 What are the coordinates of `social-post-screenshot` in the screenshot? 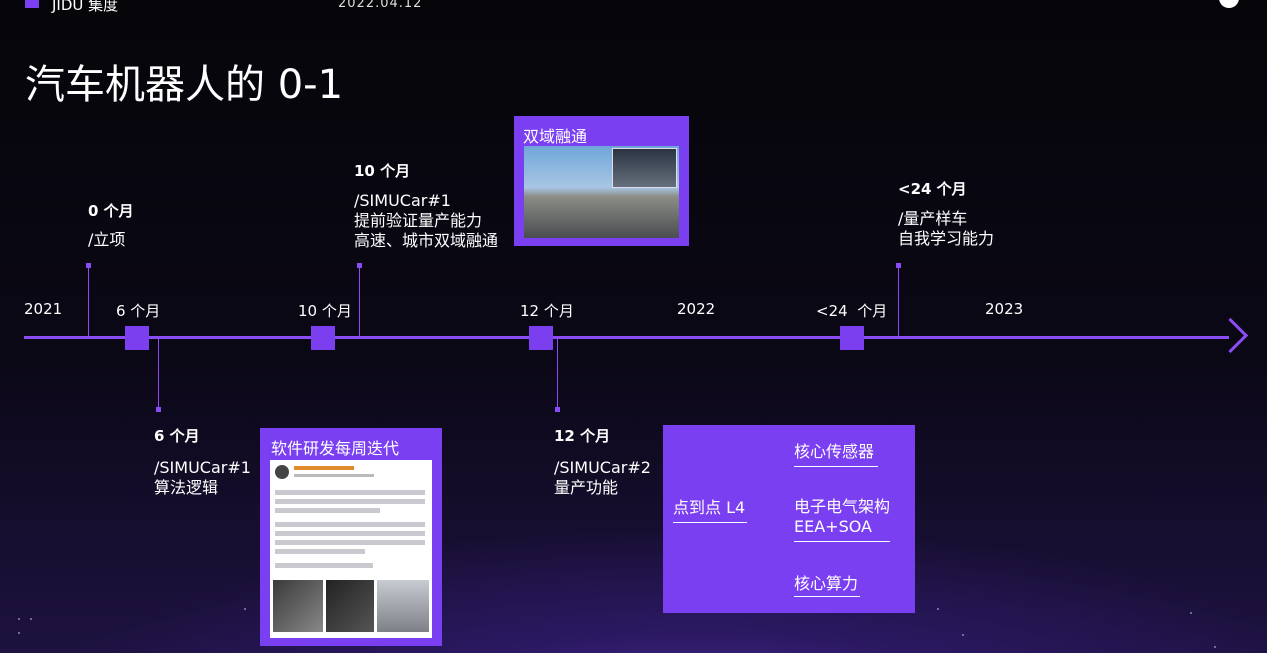 It's located at (351, 549).